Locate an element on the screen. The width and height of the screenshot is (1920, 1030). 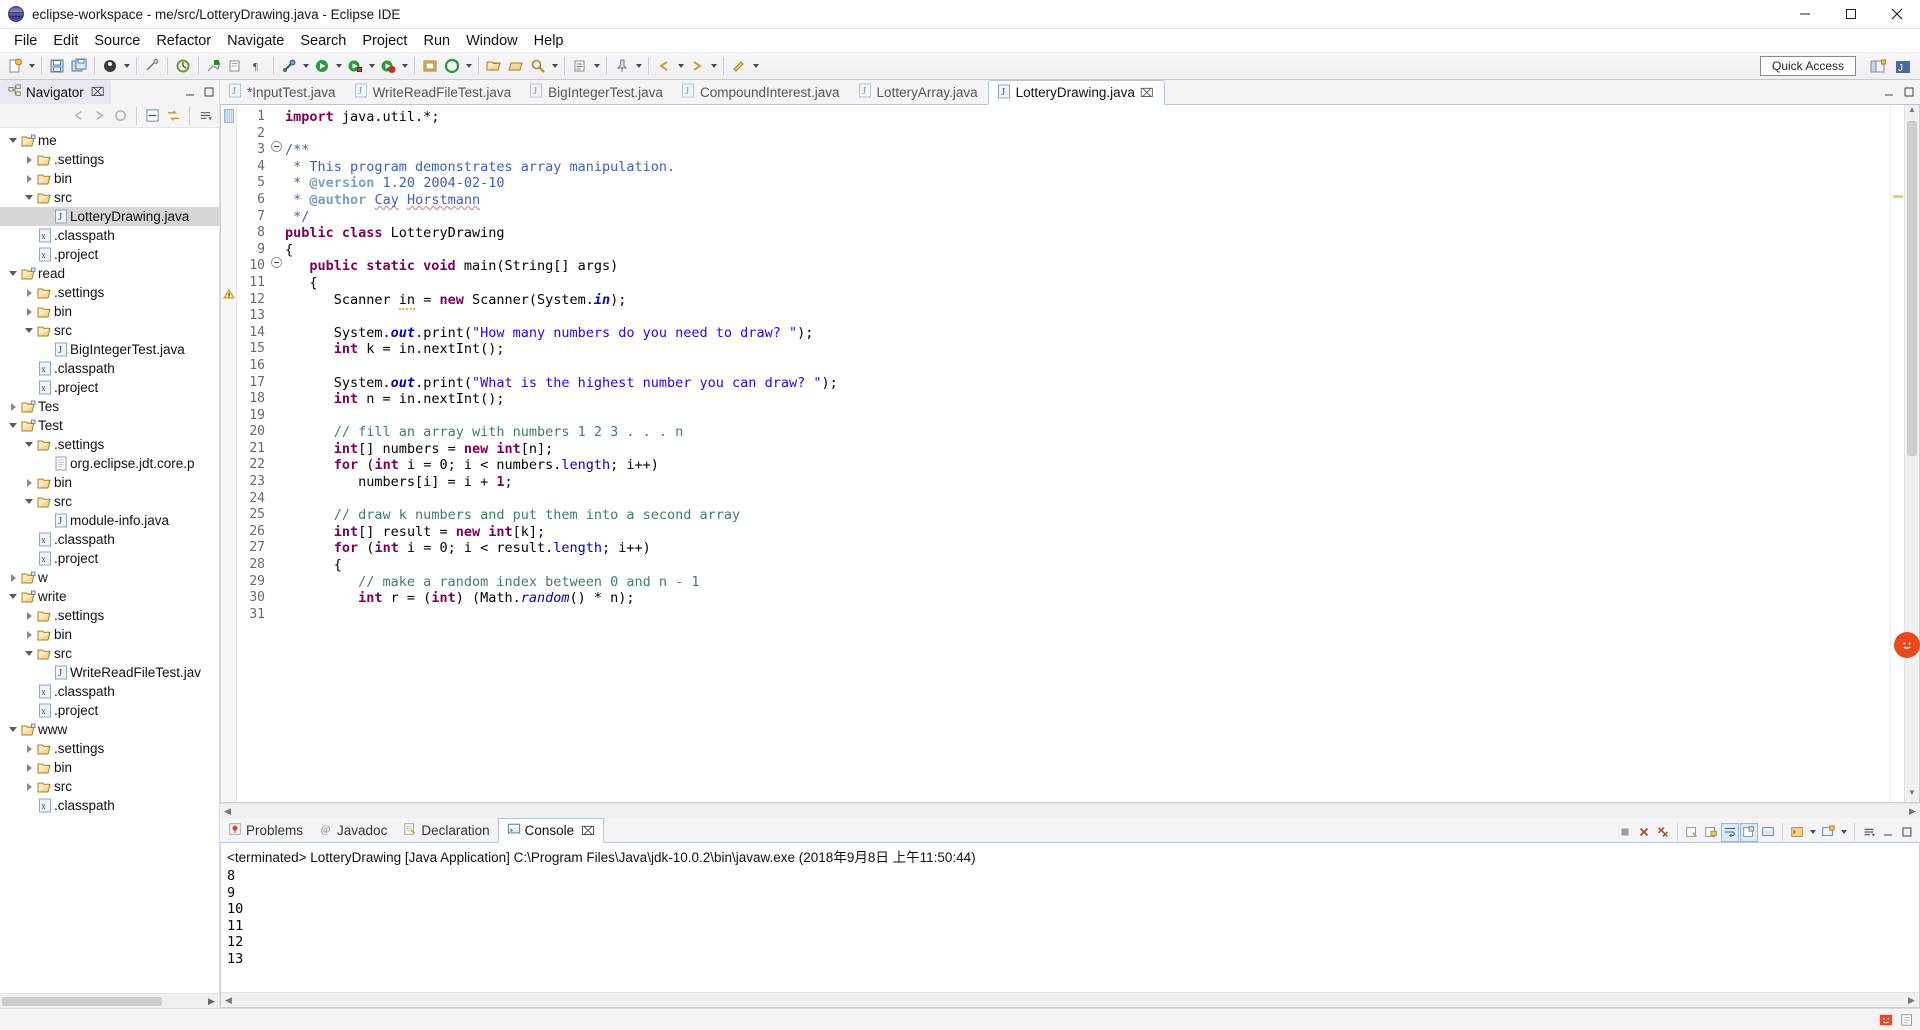
external-tools-dropdown-icon is located at coordinates (305, 66).